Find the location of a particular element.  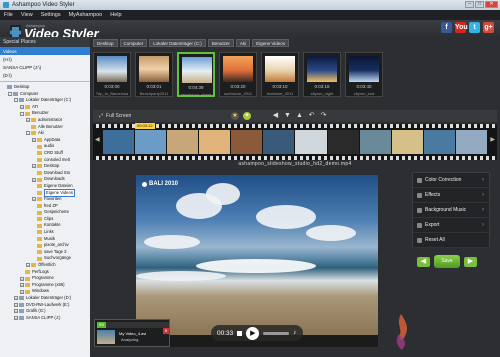

tree-item: Kontakte is located at coordinates (45, 225).